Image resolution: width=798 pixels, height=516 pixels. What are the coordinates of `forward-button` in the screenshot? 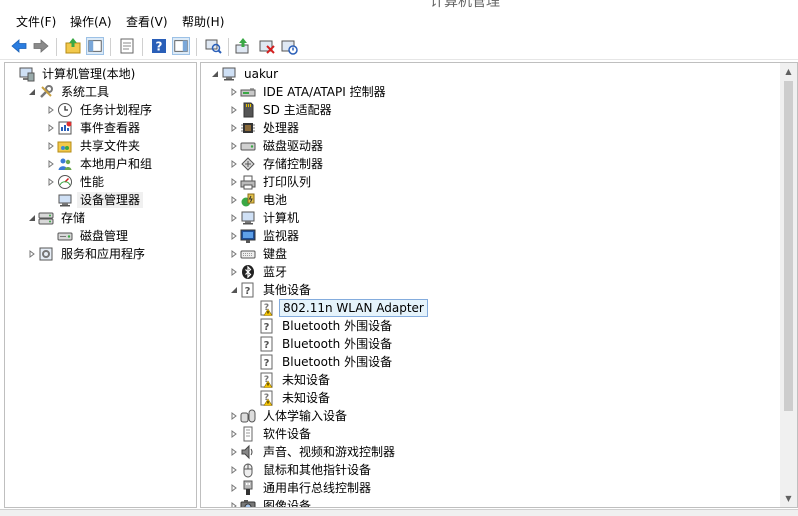 It's located at (41, 46).